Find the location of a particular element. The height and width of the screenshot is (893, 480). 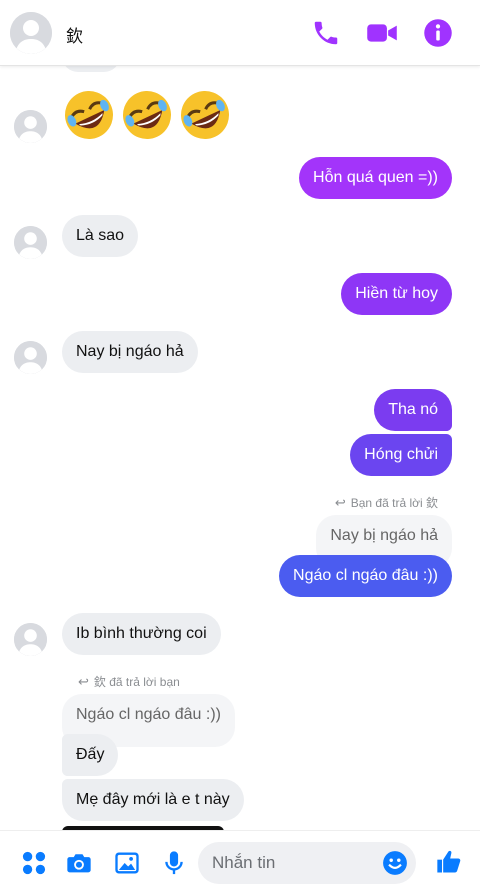

incoming-message: Là sao is located at coordinates (100, 236).